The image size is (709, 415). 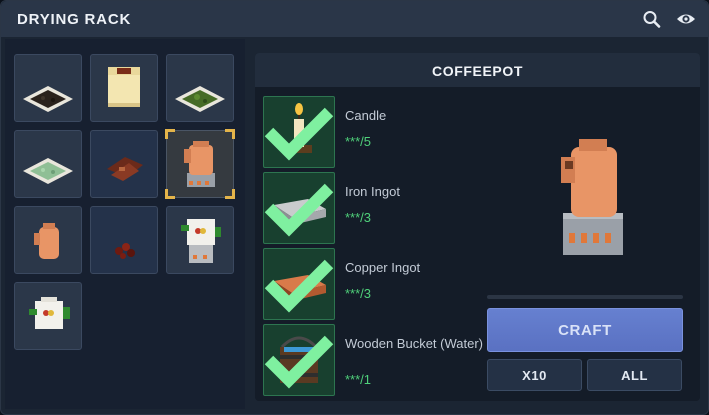 I want to click on dried-mint-plate-icon, so click(x=48, y=171).